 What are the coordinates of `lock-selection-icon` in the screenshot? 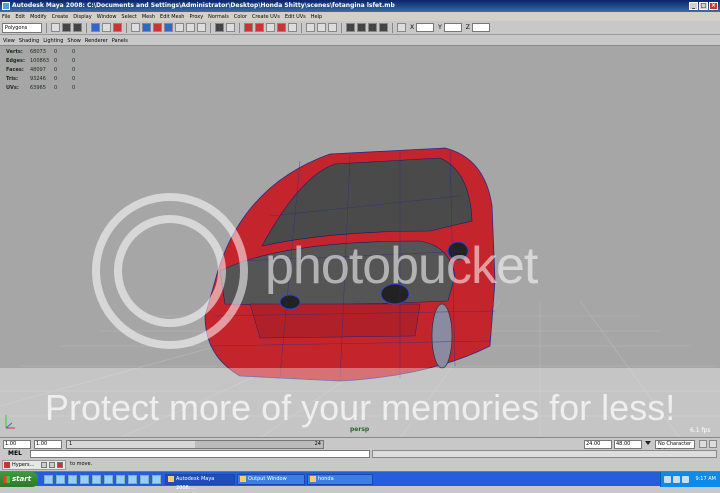 It's located at (219, 27).